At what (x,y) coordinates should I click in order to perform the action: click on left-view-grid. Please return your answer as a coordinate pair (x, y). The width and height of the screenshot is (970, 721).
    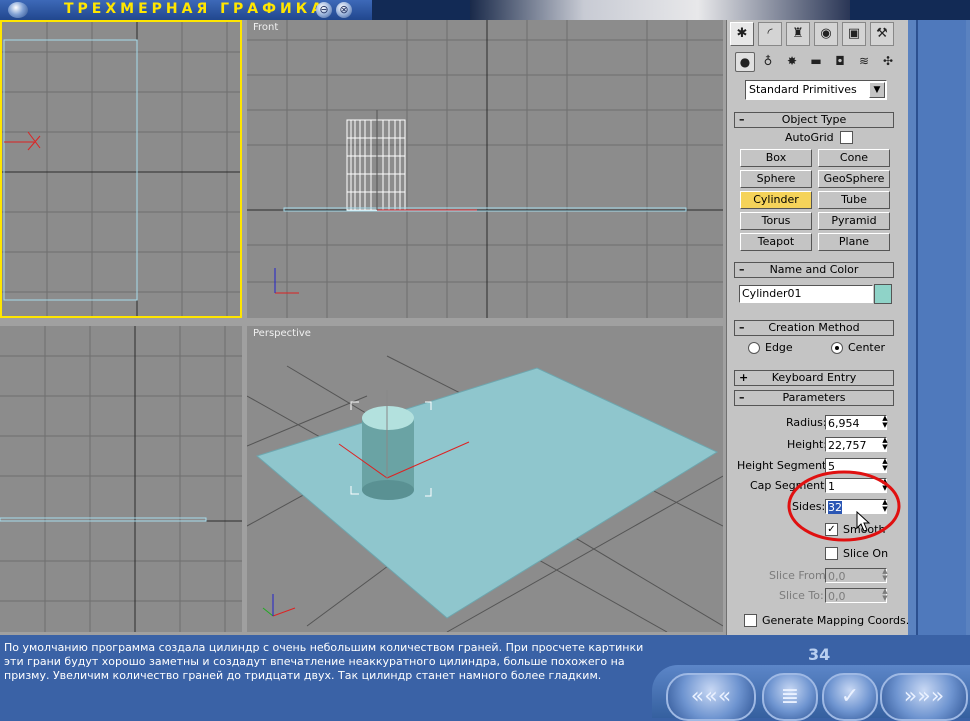
    Looking at the image, I should click on (121, 479).